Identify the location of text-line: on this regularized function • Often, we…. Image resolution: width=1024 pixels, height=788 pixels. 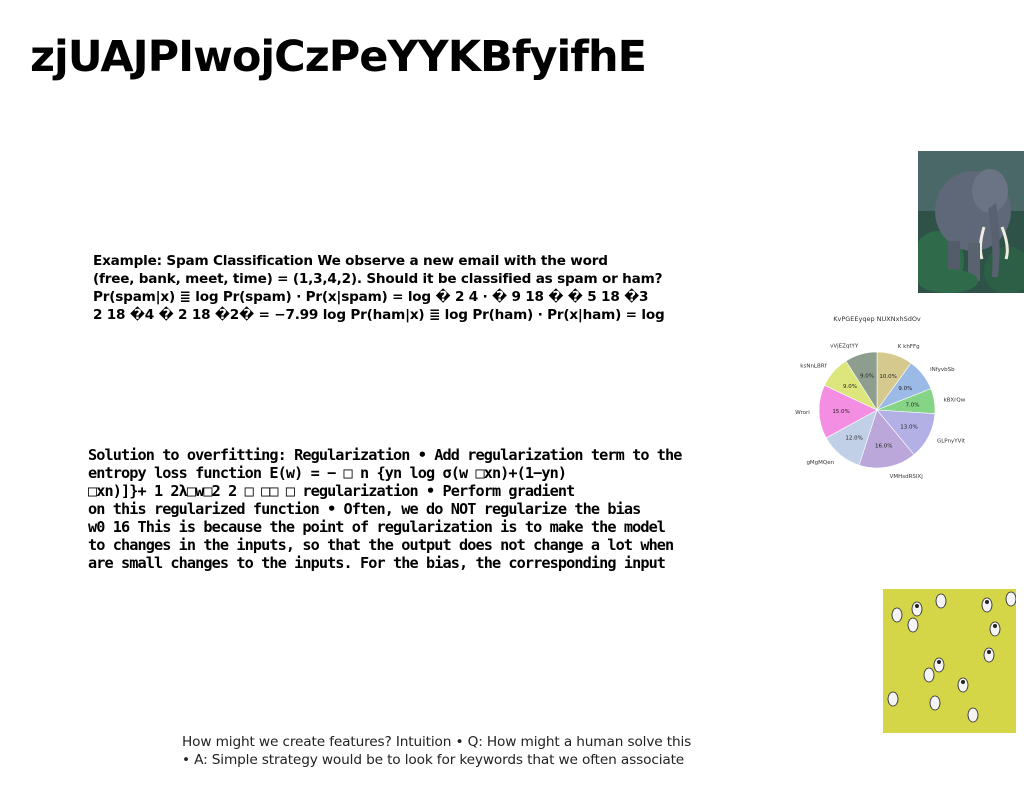
(364, 509).